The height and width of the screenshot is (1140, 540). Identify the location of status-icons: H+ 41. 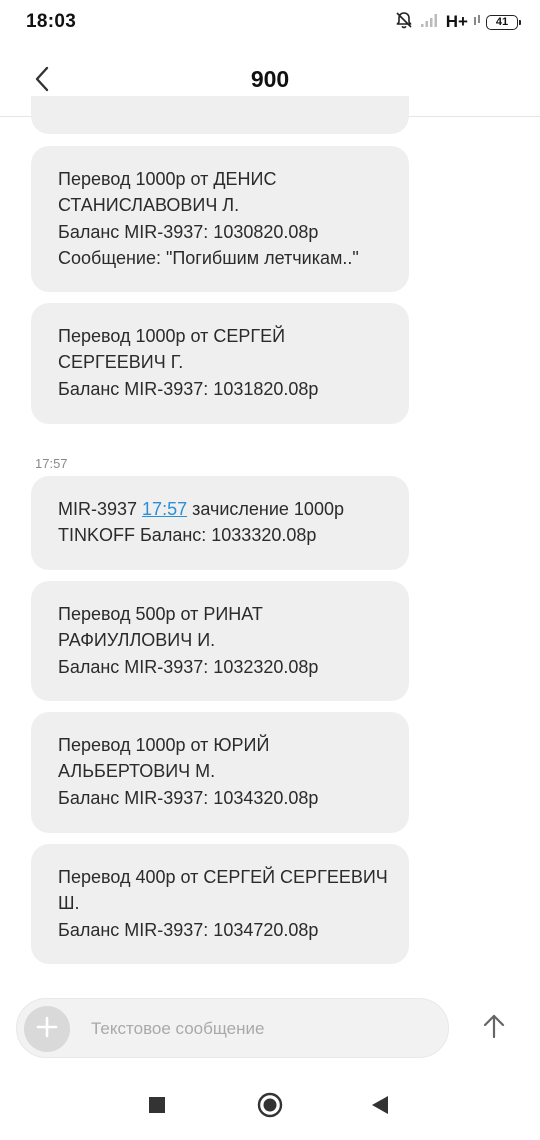
(457, 22).